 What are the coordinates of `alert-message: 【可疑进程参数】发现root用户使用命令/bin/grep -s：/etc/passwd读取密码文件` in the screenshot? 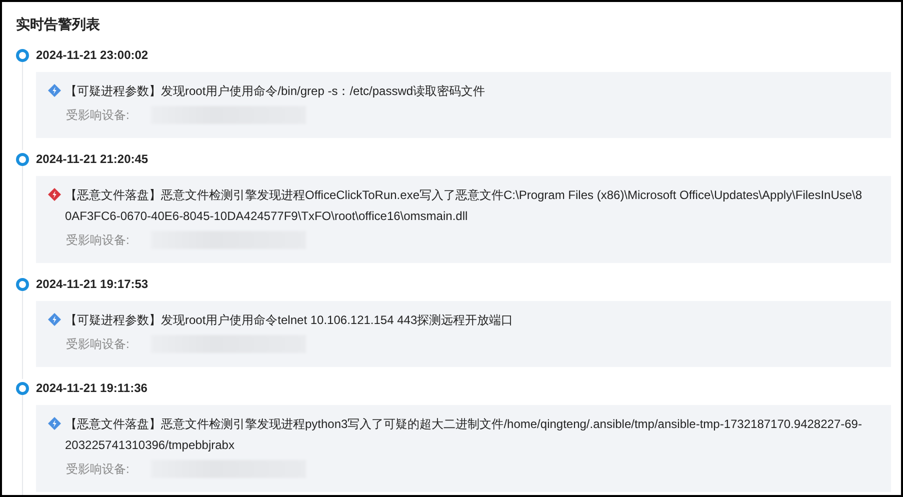 It's located at (275, 91).